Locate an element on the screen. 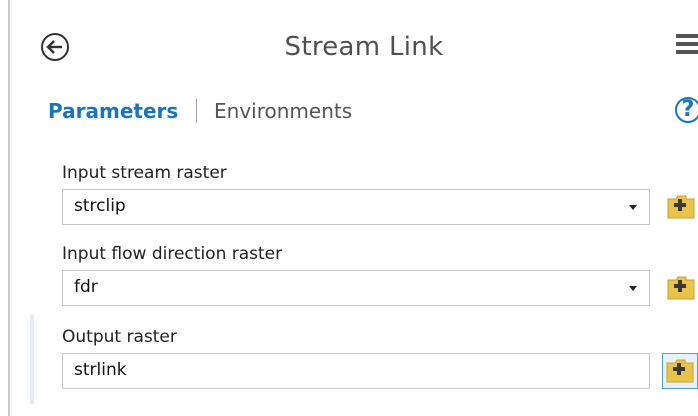  field-value: strlink is located at coordinates (100, 370).